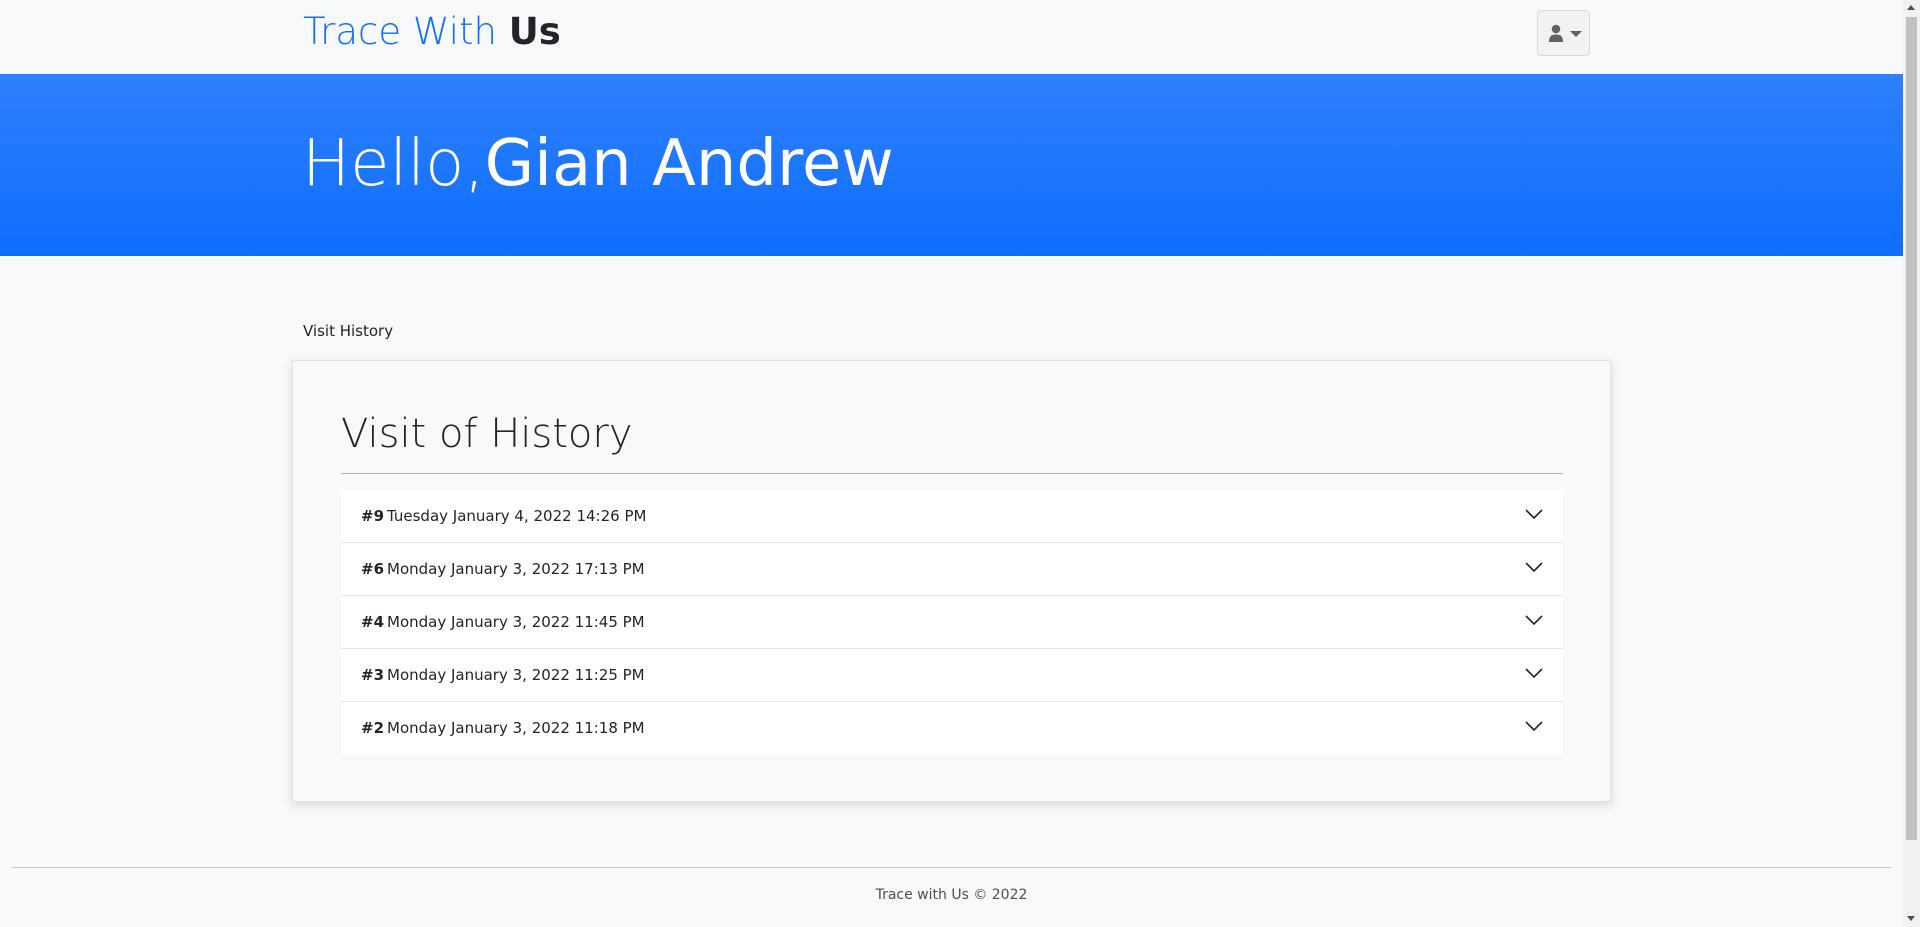 The width and height of the screenshot is (1920, 927). What do you see at coordinates (1556, 33) in the screenshot?
I see `user-icon` at bounding box center [1556, 33].